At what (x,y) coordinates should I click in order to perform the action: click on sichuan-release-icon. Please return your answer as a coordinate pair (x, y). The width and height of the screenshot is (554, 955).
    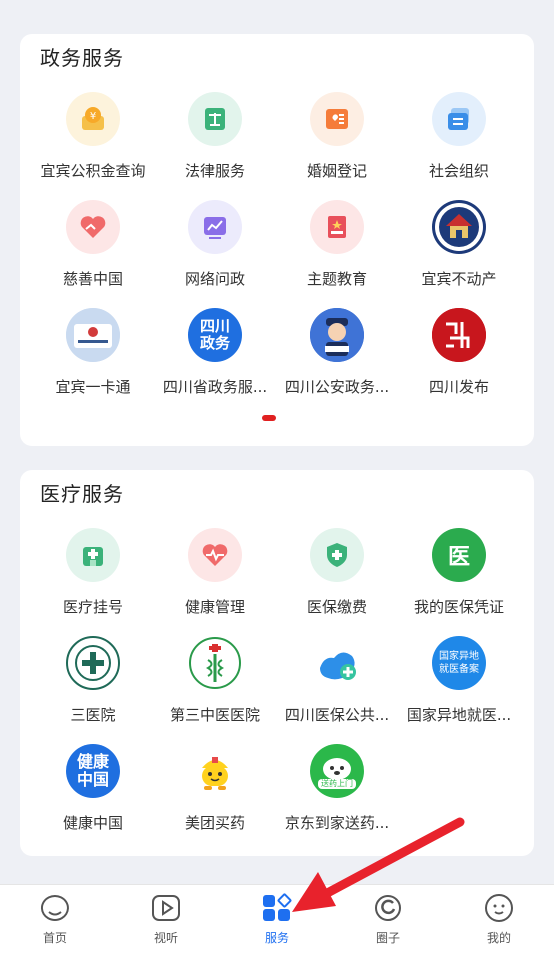
    Looking at the image, I should click on (459, 335).